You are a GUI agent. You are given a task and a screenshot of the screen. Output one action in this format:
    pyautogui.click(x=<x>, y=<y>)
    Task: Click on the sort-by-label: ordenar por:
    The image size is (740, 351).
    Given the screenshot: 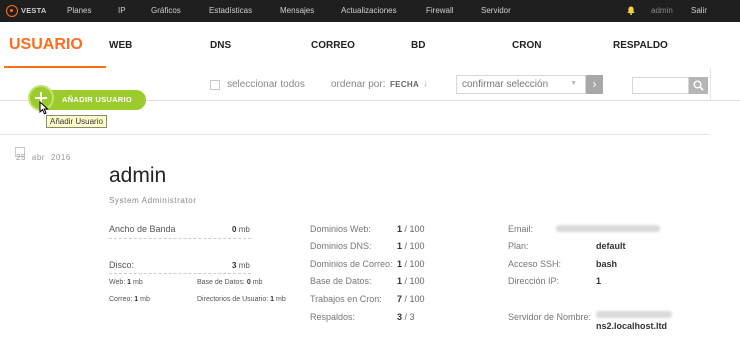 What is the action you would take?
    pyautogui.click(x=358, y=84)
    